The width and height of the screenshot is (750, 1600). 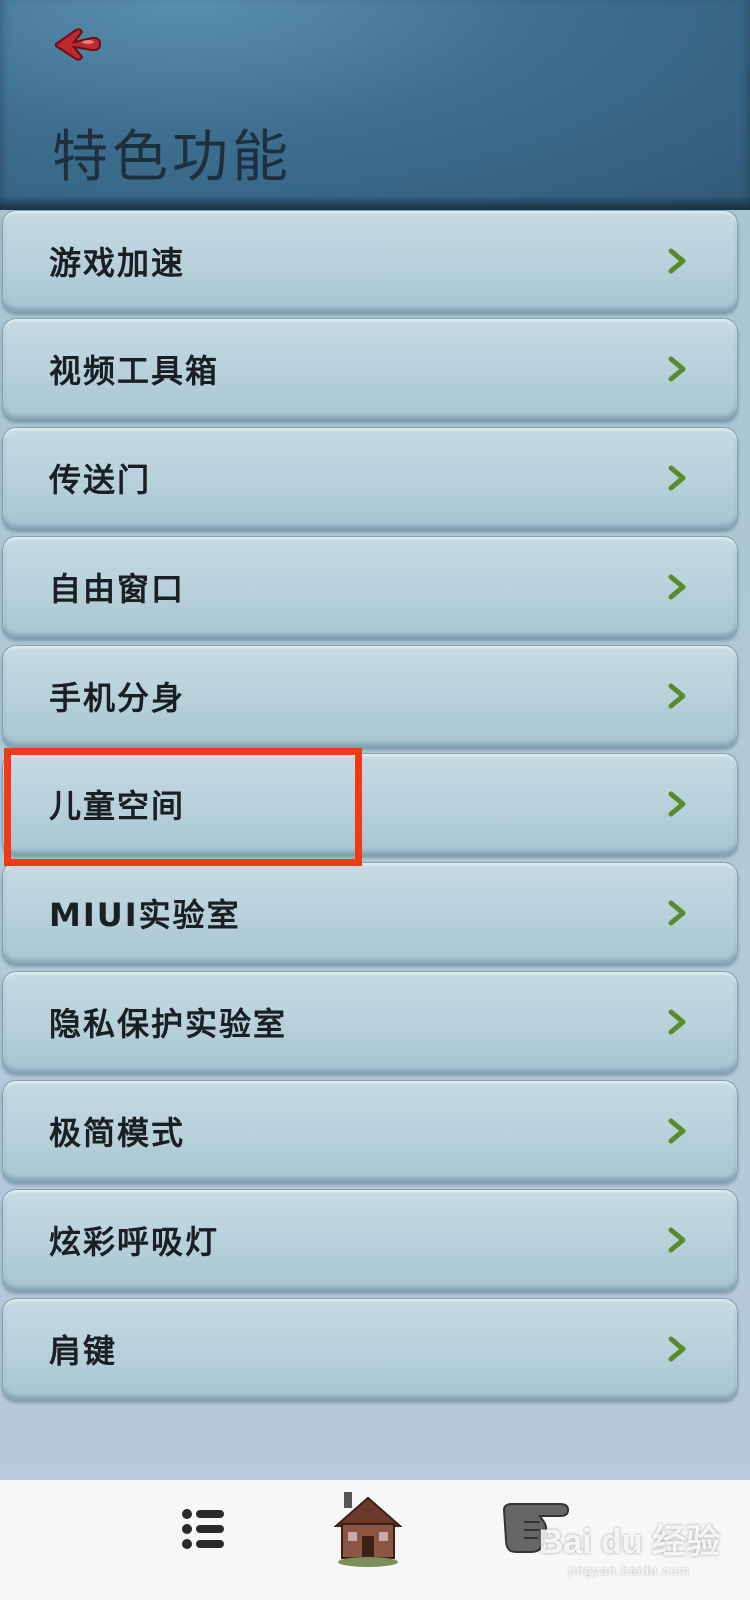 What do you see at coordinates (134, 371) in the screenshot?
I see `list-item-label: 视频工具箱` at bounding box center [134, 371].